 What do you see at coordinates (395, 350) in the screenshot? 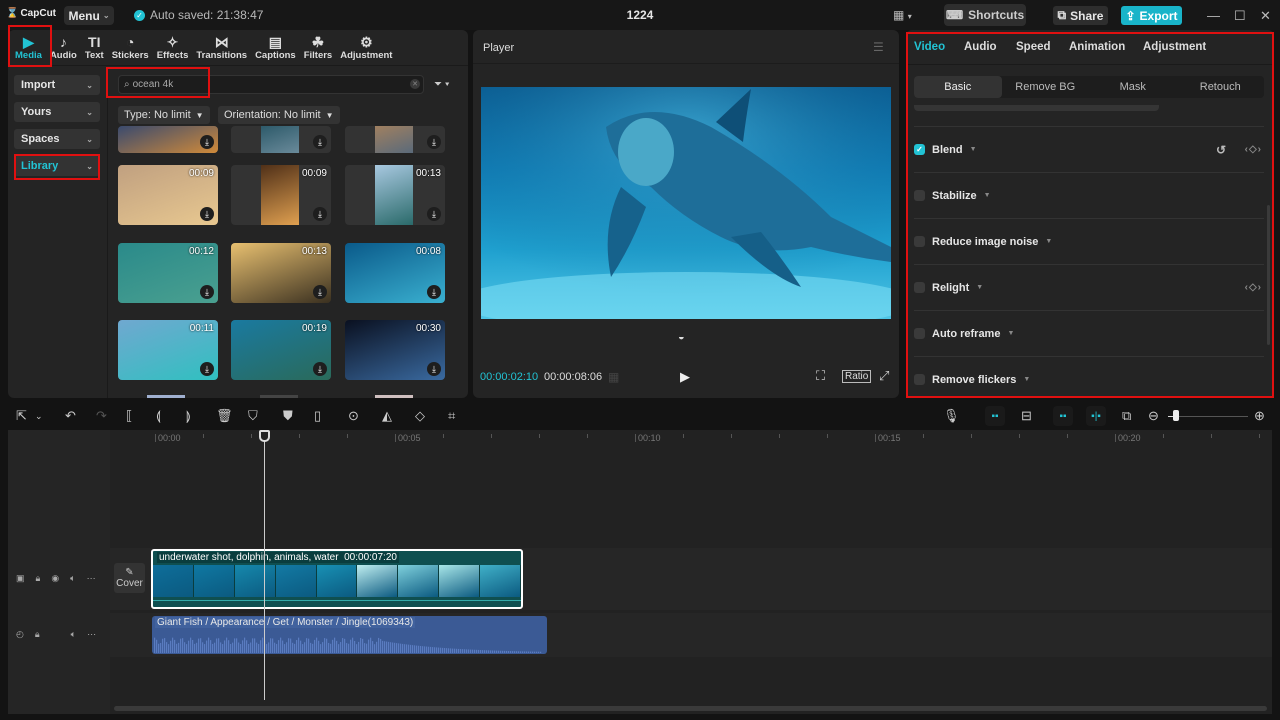
I see `media-thumbnail: 00:30 ⤓` at bounding box center [395, 350].